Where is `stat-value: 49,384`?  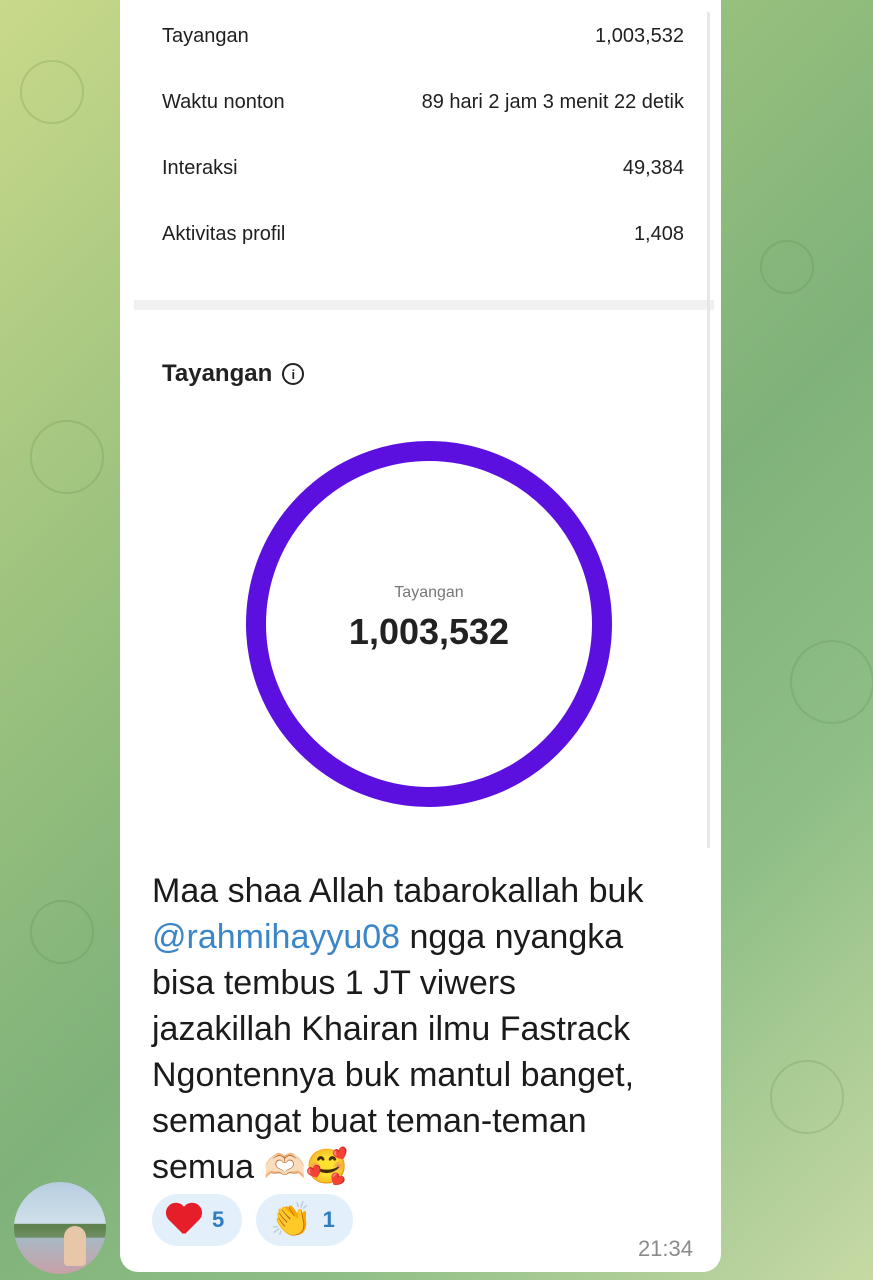 stat-value: 49,384 is located at coordinates (653, 167).